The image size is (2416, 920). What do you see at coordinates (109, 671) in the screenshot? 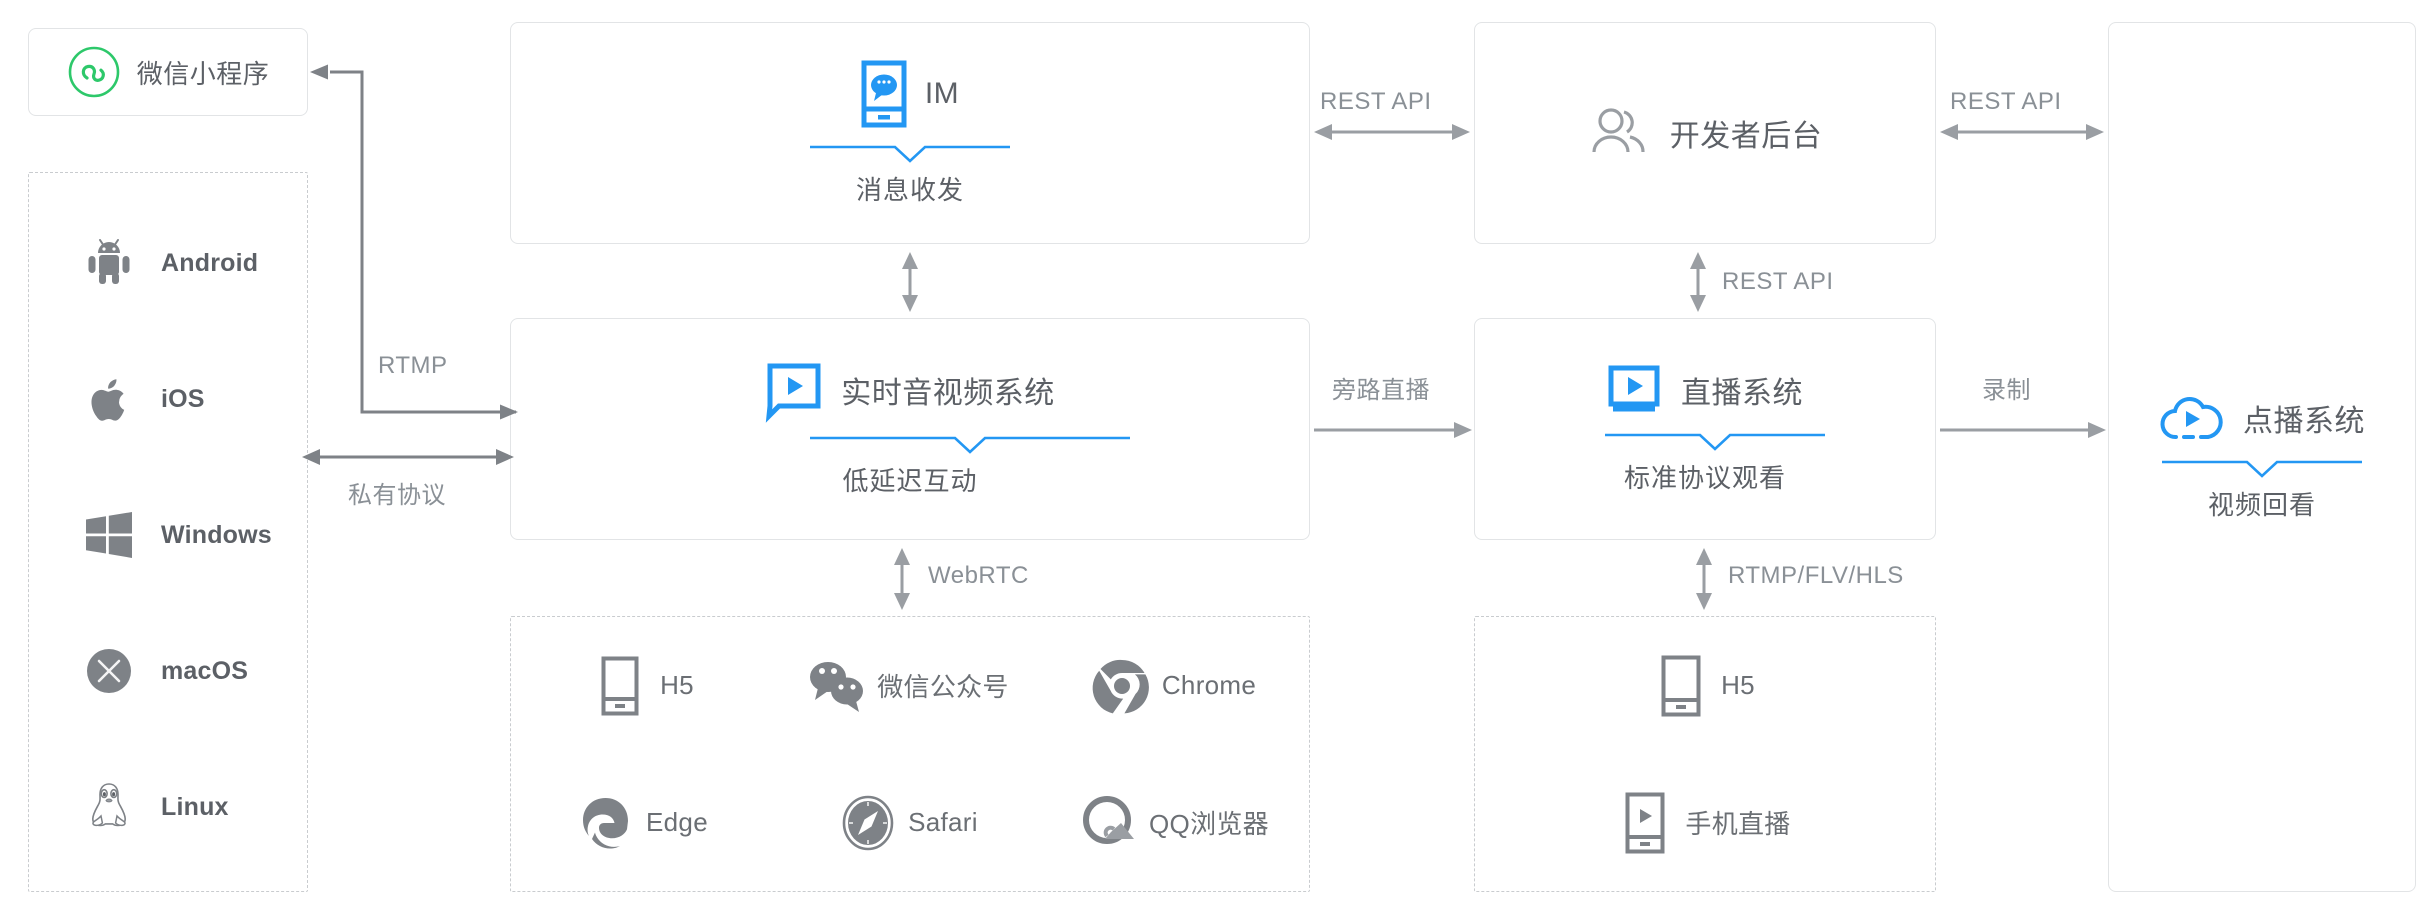
I see `macos-icon` at bounding box center [109, 671].